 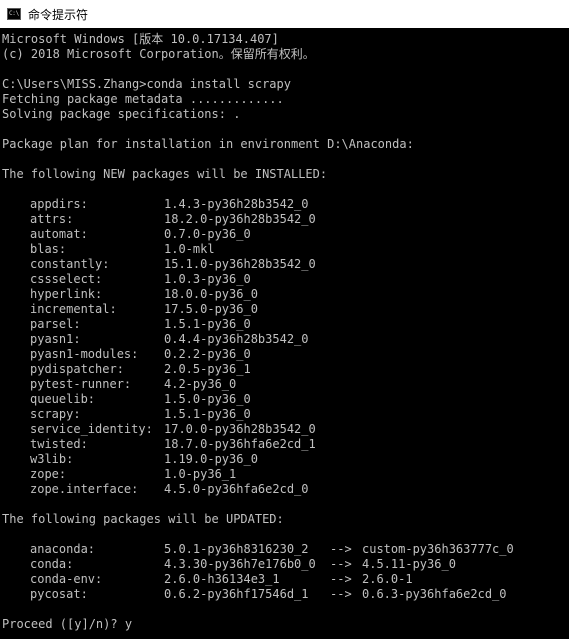 I want to click on package-old-version: 0.6.2-py36hf17546d_1, so click(x=236, y=594).